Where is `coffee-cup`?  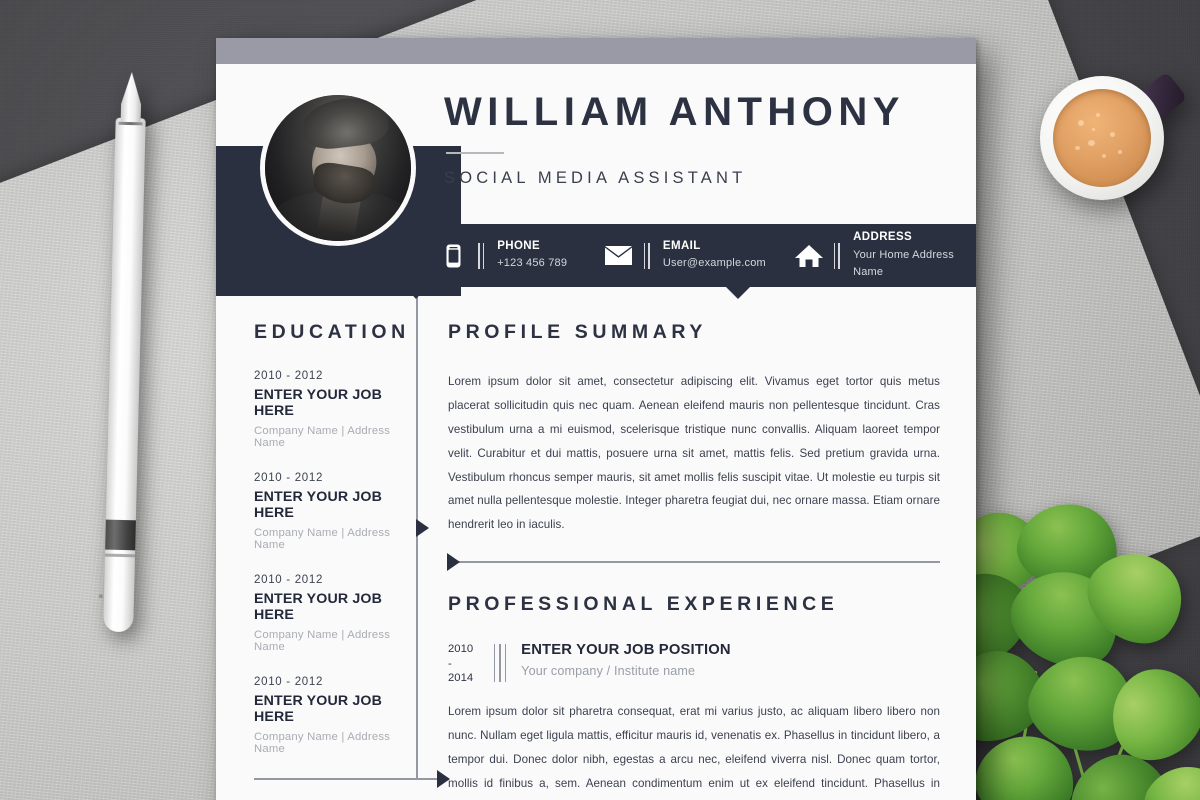 coffee-cup is located at coordinates (1114, 135).